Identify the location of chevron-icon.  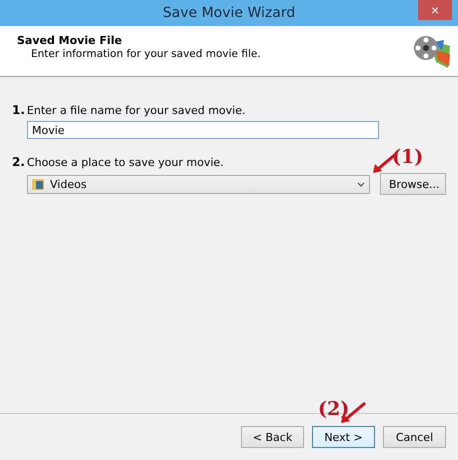
(361, 184).